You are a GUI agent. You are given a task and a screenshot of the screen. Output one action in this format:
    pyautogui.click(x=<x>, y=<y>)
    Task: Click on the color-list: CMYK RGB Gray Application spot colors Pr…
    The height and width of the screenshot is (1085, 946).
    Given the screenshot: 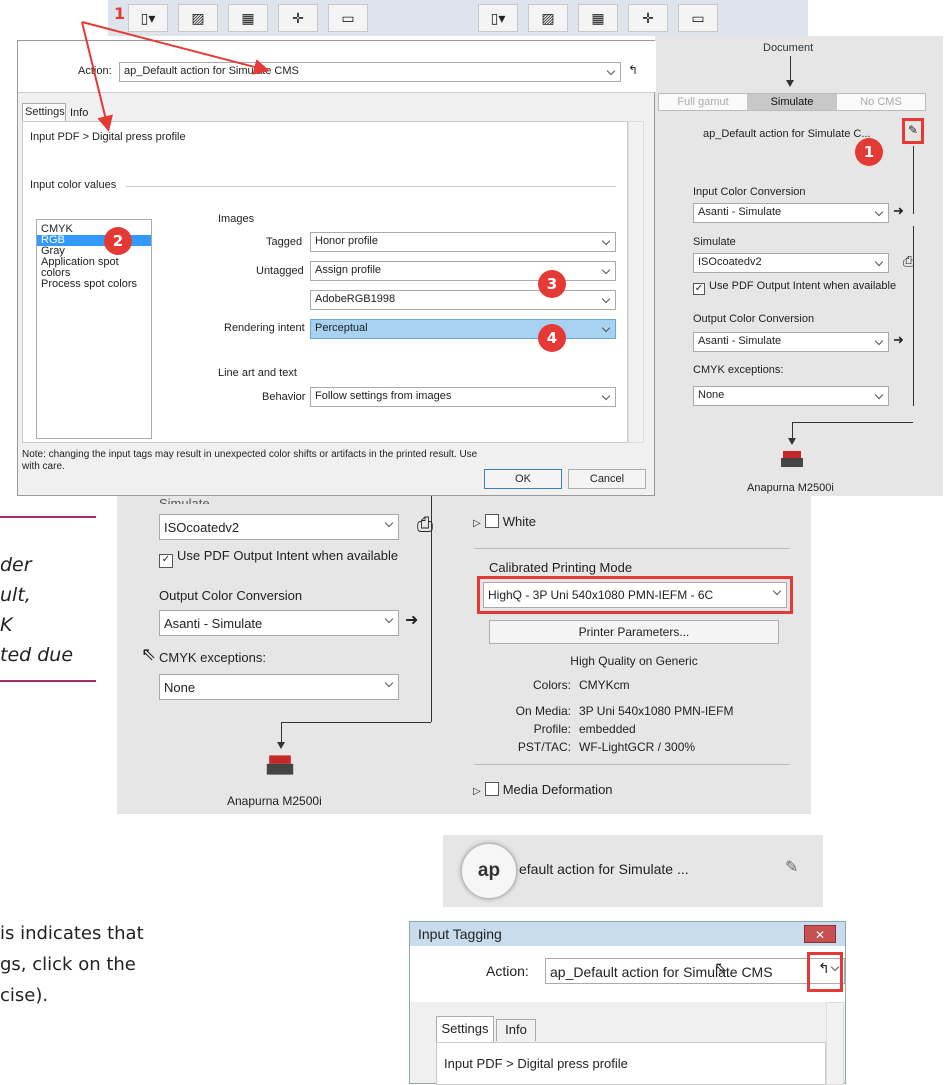 What is the action you would take?
    pyautogui.click(x=94, y=329)
    